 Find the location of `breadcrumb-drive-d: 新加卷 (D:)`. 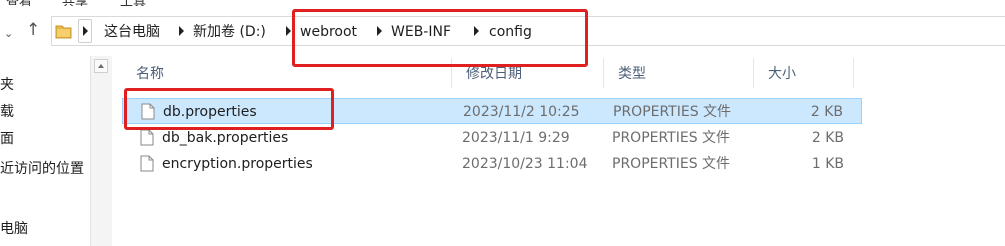

breadcrumb-drive-d: 新加卷 (D:) is located at coordinates (229, 32).